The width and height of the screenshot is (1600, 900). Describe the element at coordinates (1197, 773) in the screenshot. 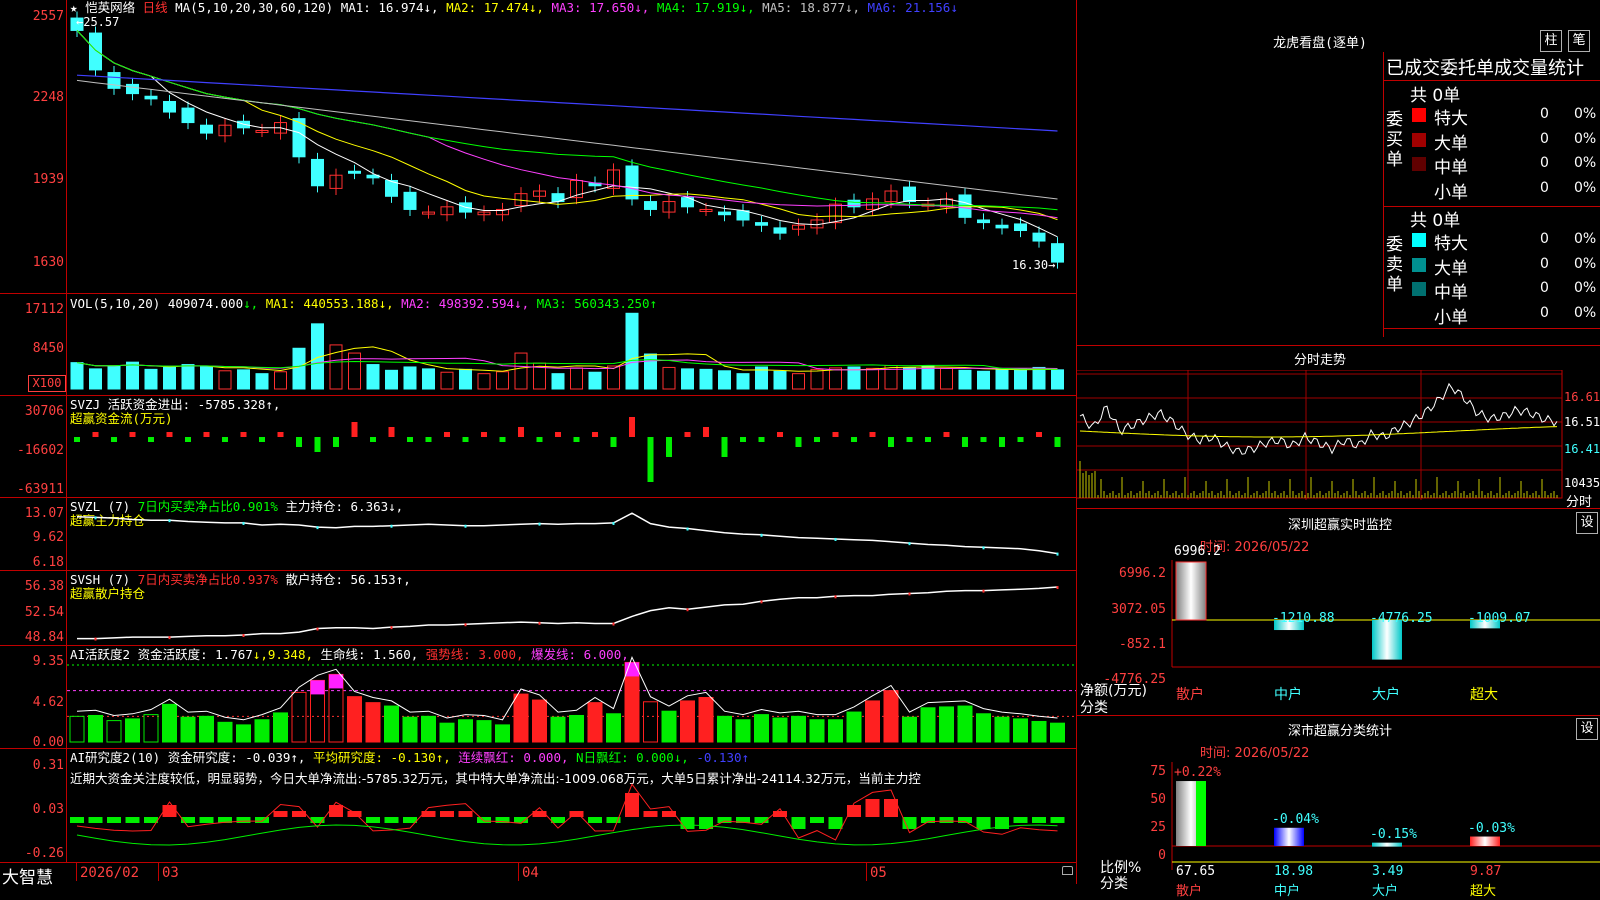

I see `ratio-change-label: +0.22%` at that location.